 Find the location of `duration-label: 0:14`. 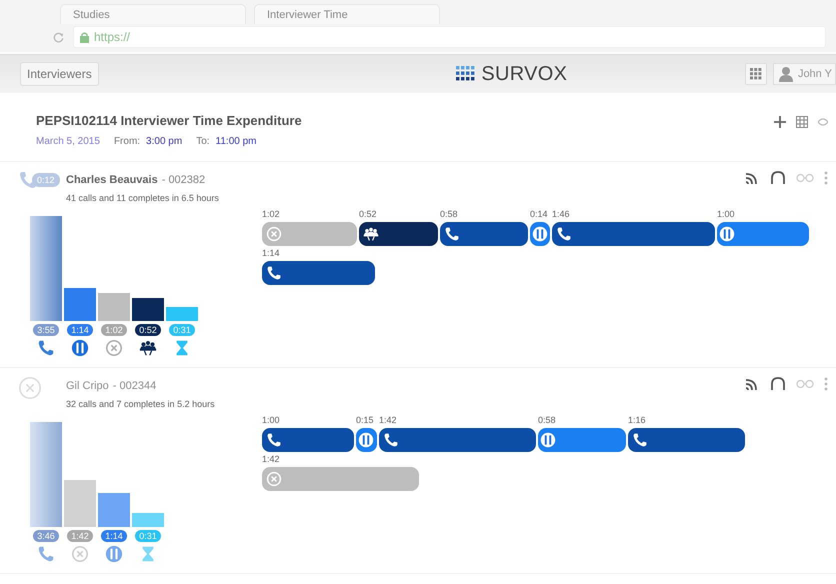

duration-label: 0:14 is located at coordinates (539, 215).